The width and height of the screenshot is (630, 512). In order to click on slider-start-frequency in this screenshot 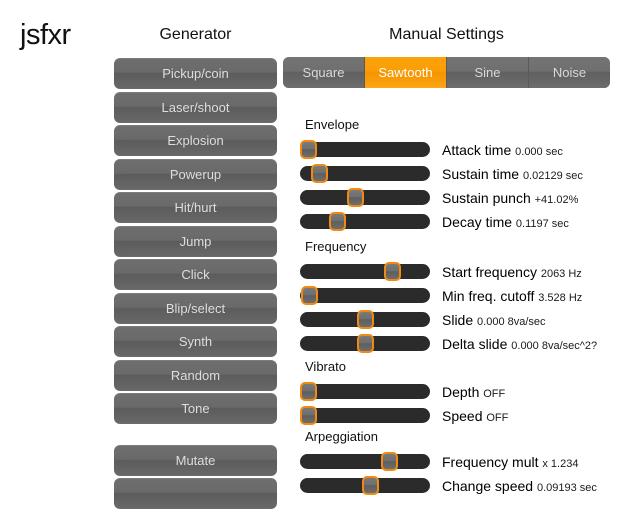, I will do `click(365, 271)`.